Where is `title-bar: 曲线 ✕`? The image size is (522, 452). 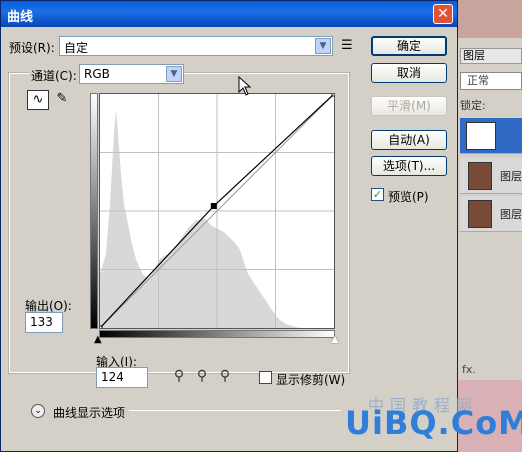 title-bar: 曲线 ✕ is located at coordinates (229, 14).